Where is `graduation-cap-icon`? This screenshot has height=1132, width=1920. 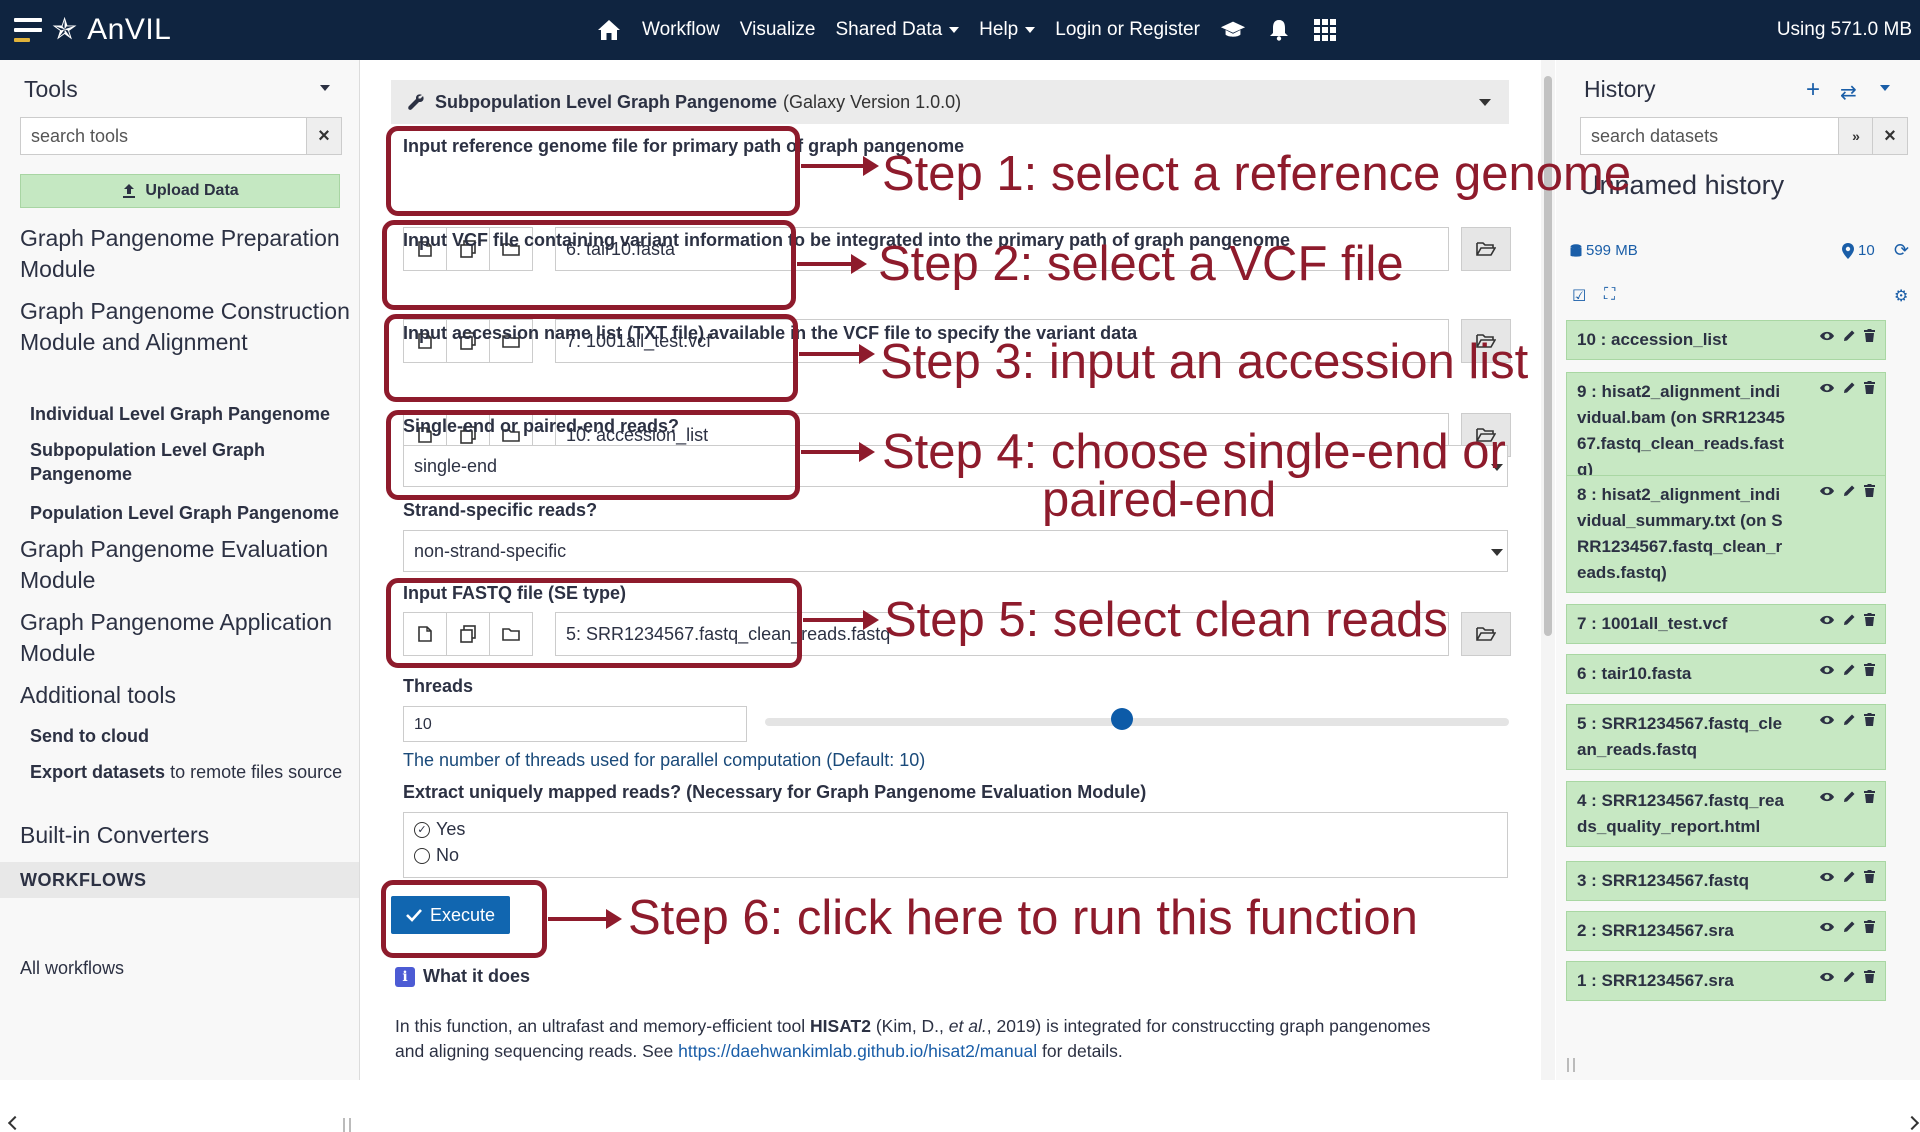
graduation-cap-icon is located at coordinates (1233, 30).